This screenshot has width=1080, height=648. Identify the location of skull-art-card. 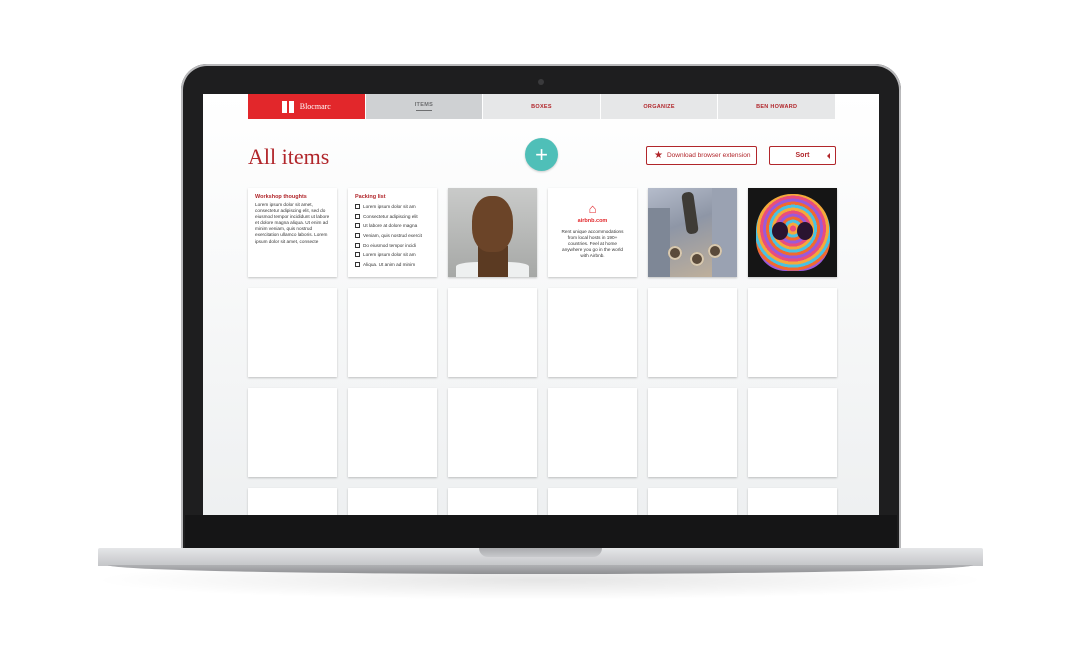
(792, 232).